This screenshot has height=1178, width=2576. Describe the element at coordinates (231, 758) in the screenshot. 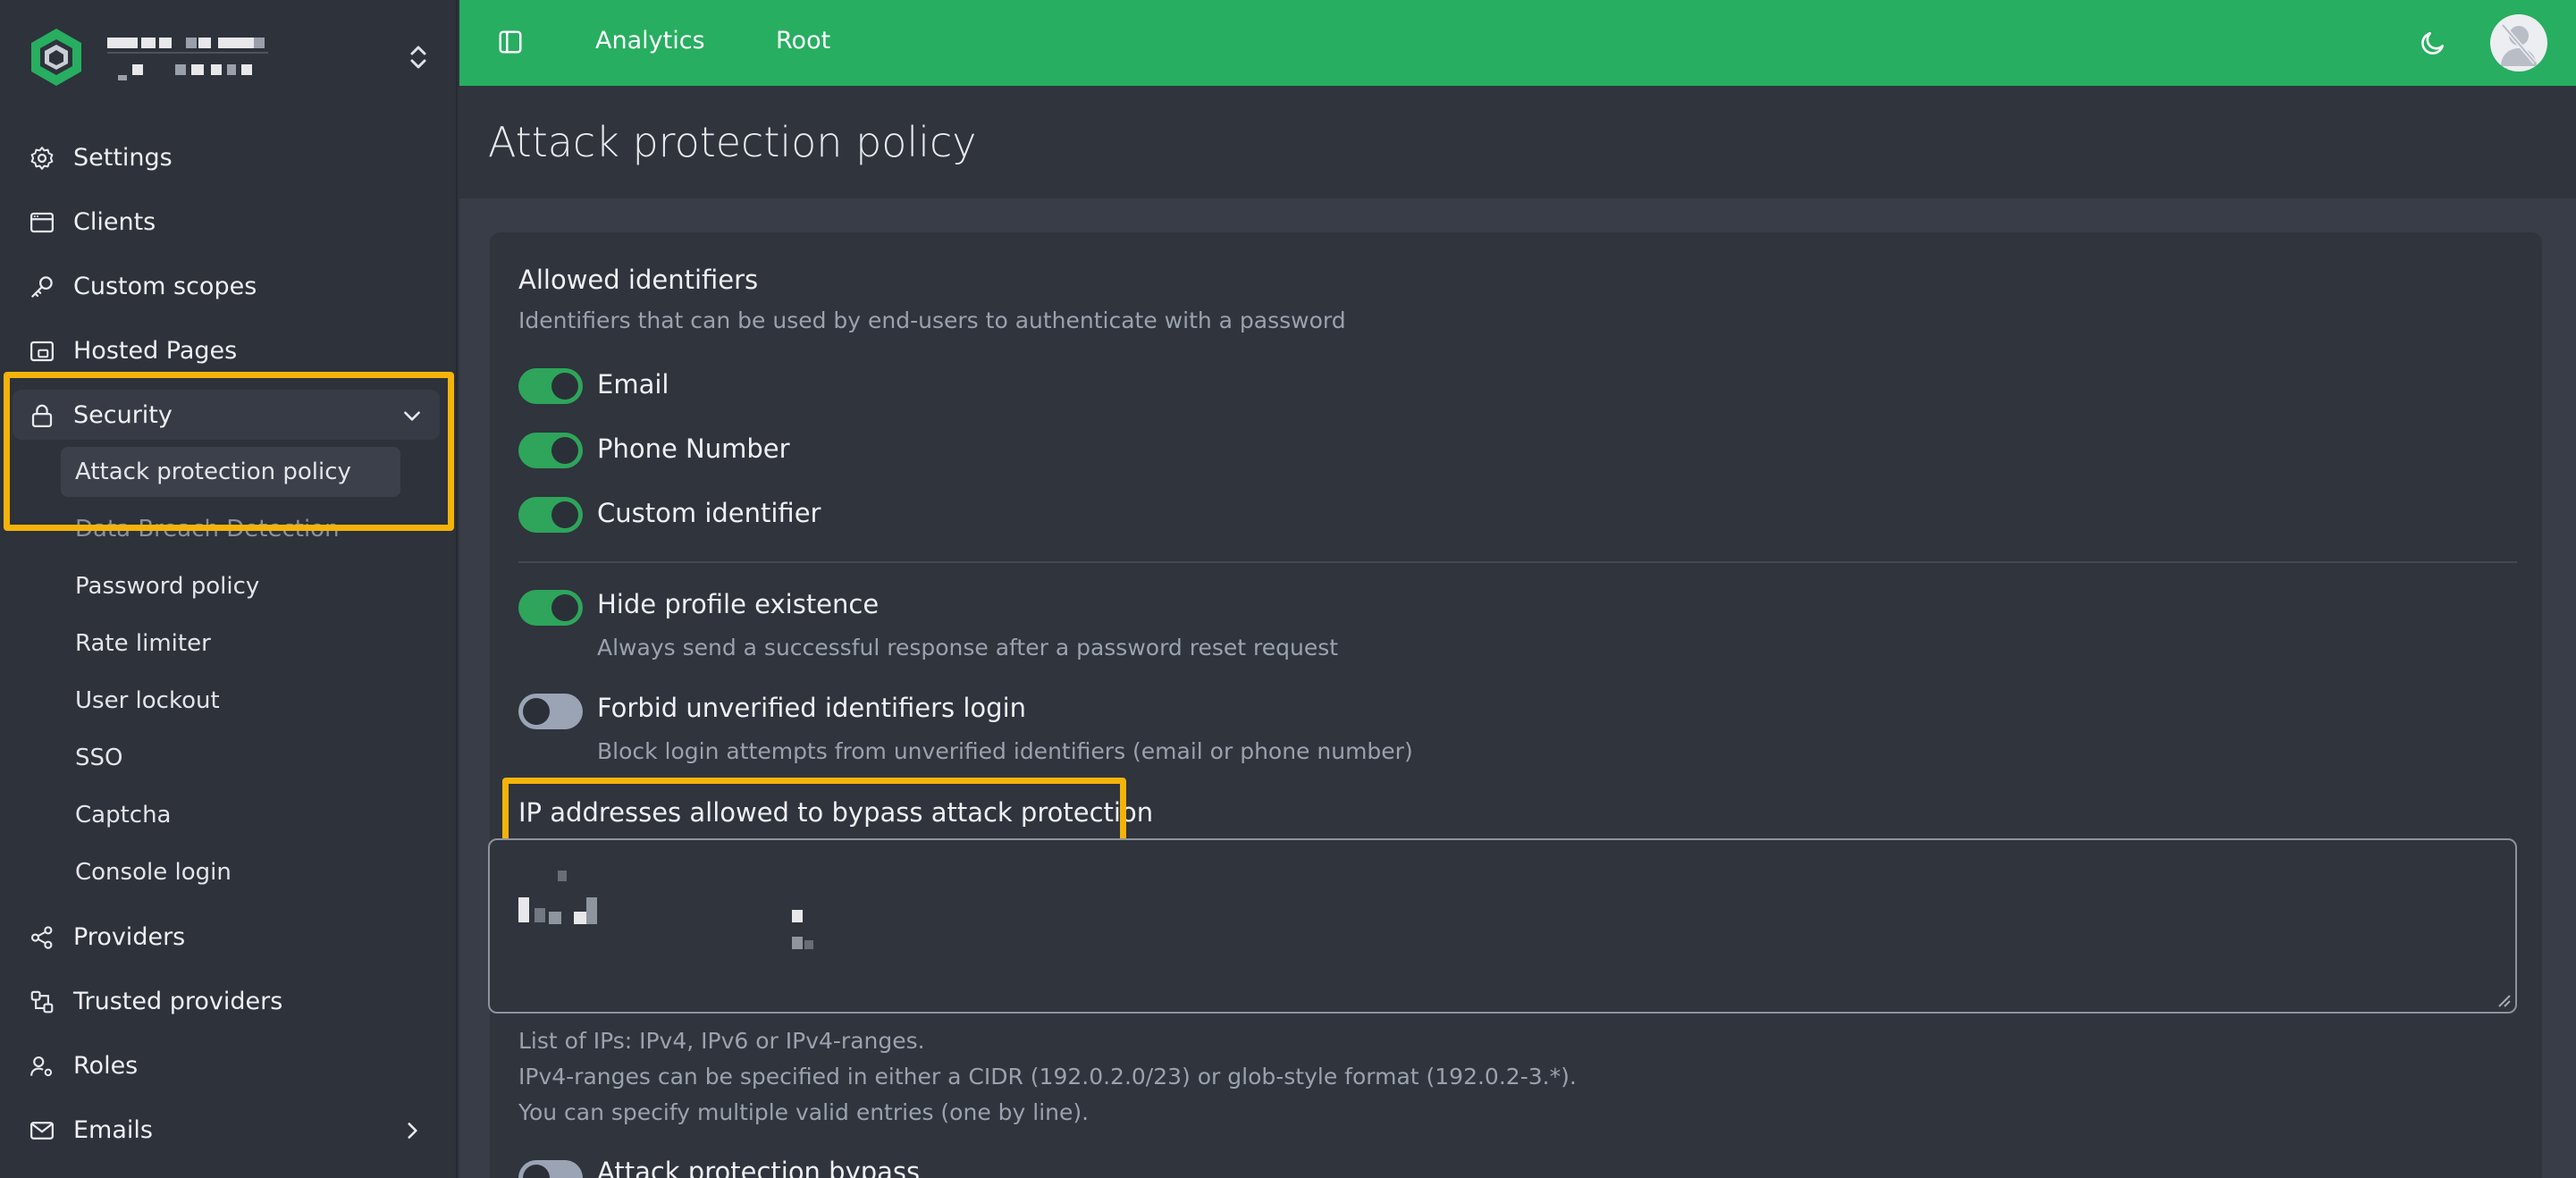

I see `sidebar-subitem-sso: SSO` at that location.